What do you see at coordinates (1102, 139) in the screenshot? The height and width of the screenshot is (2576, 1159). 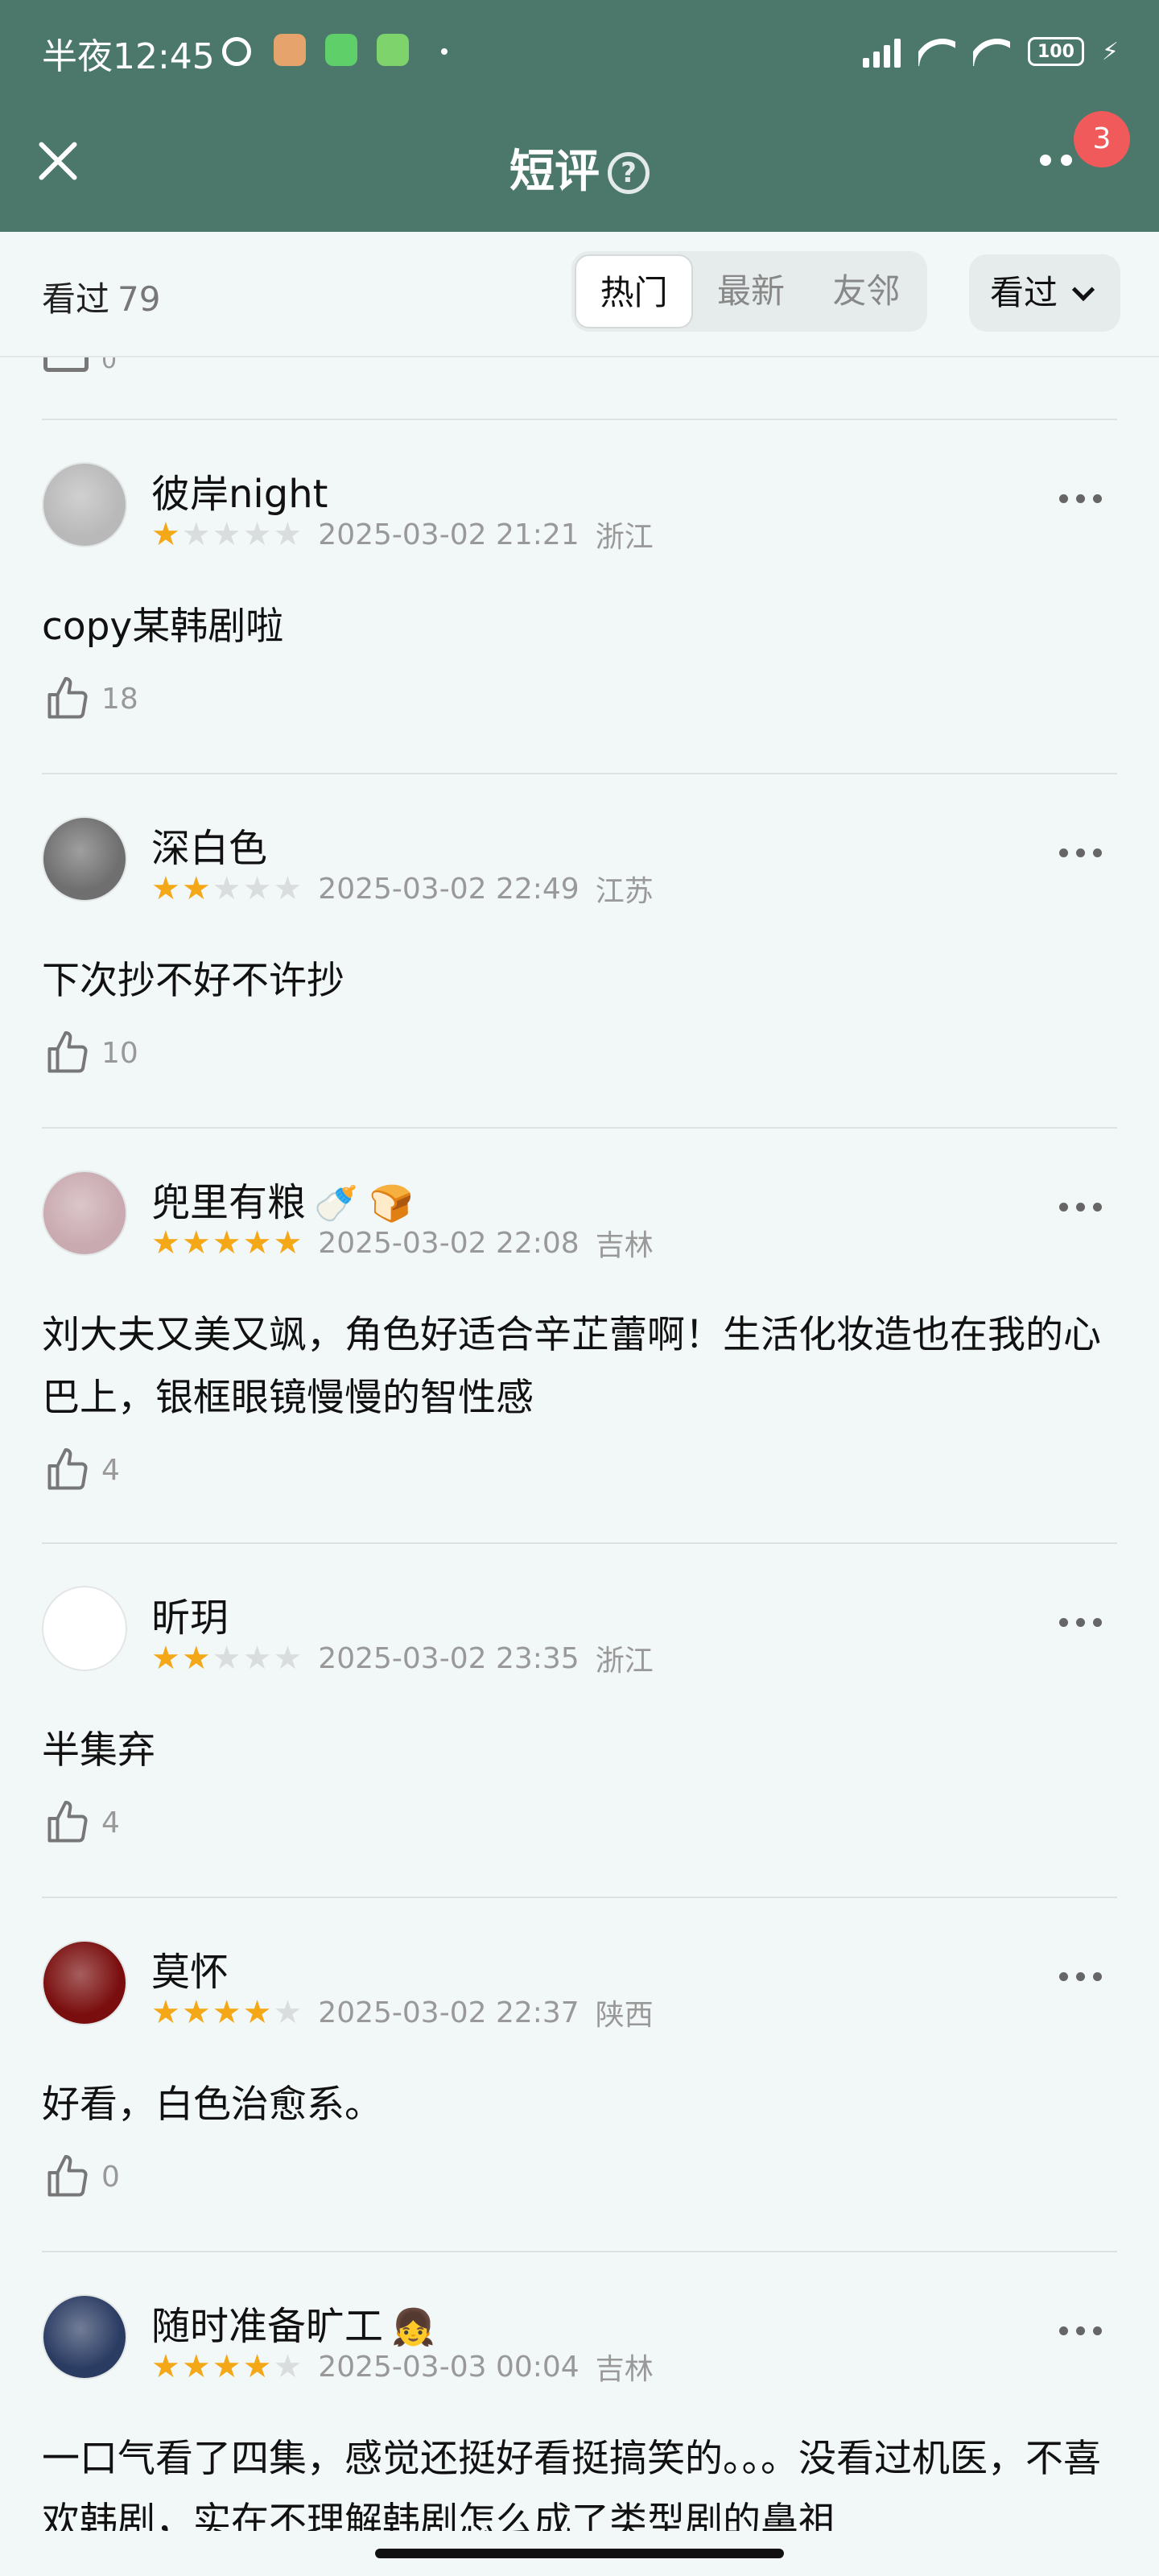 I see `notification-badge: 3` at bounding box center [1102, 139].